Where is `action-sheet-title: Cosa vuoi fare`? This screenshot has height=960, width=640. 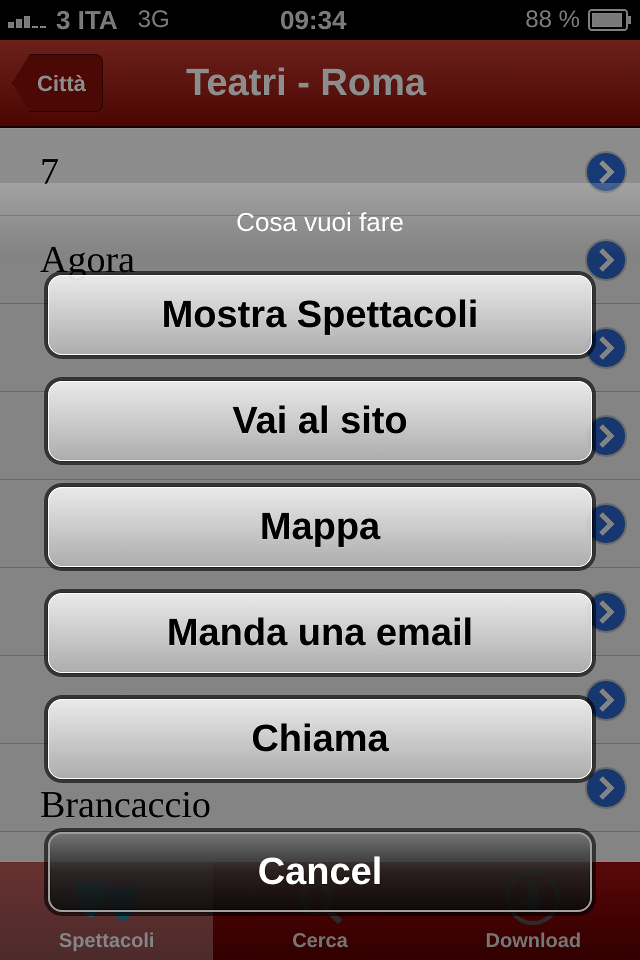
action-sheet-title: Cosa vuoi fare is located at coordinates (320, 222).